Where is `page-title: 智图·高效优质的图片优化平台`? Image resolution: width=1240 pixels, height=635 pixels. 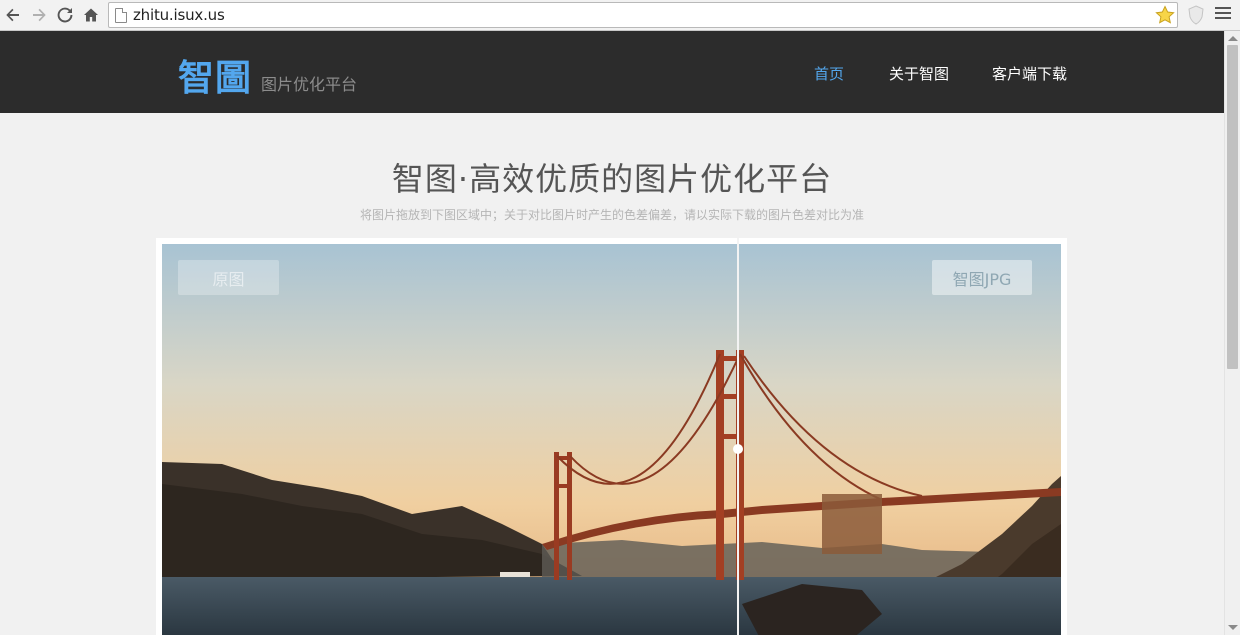
page-title: 智图·高效优质的图片优化平台 is located at coordinates (612, 179).